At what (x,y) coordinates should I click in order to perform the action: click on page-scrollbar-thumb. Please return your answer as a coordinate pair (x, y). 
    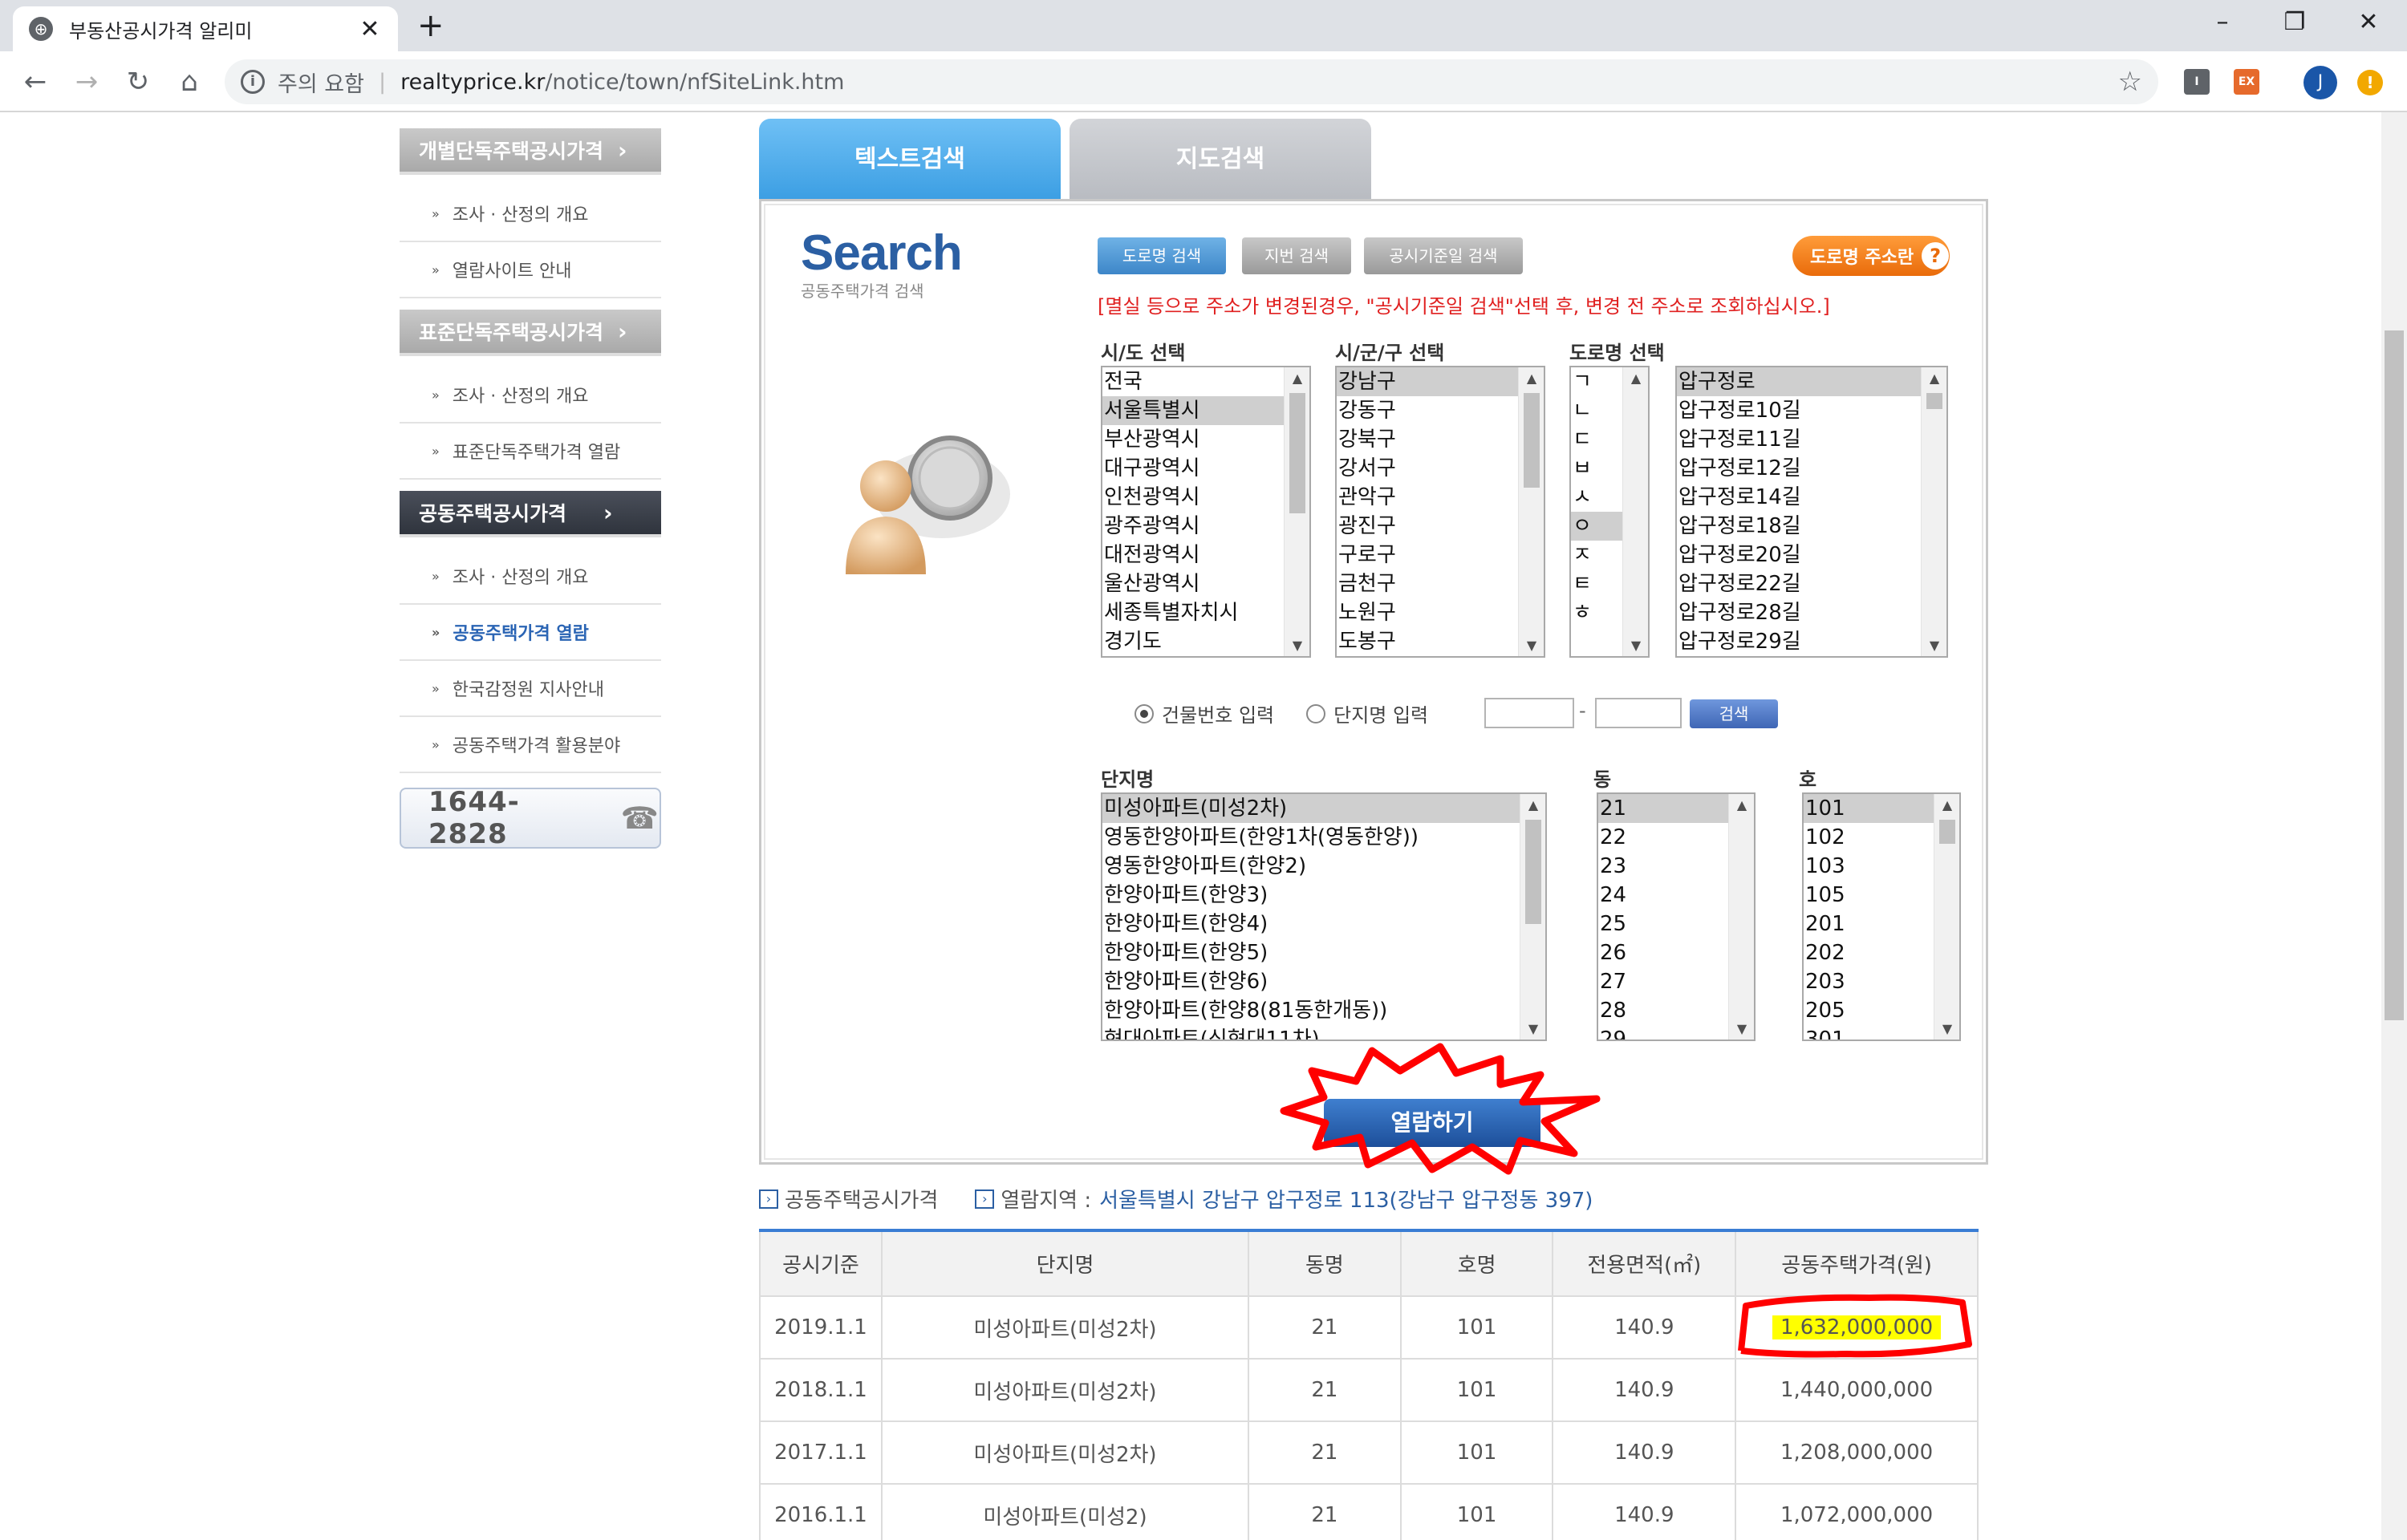
    Looking at the image, I should click on (2394, 675).